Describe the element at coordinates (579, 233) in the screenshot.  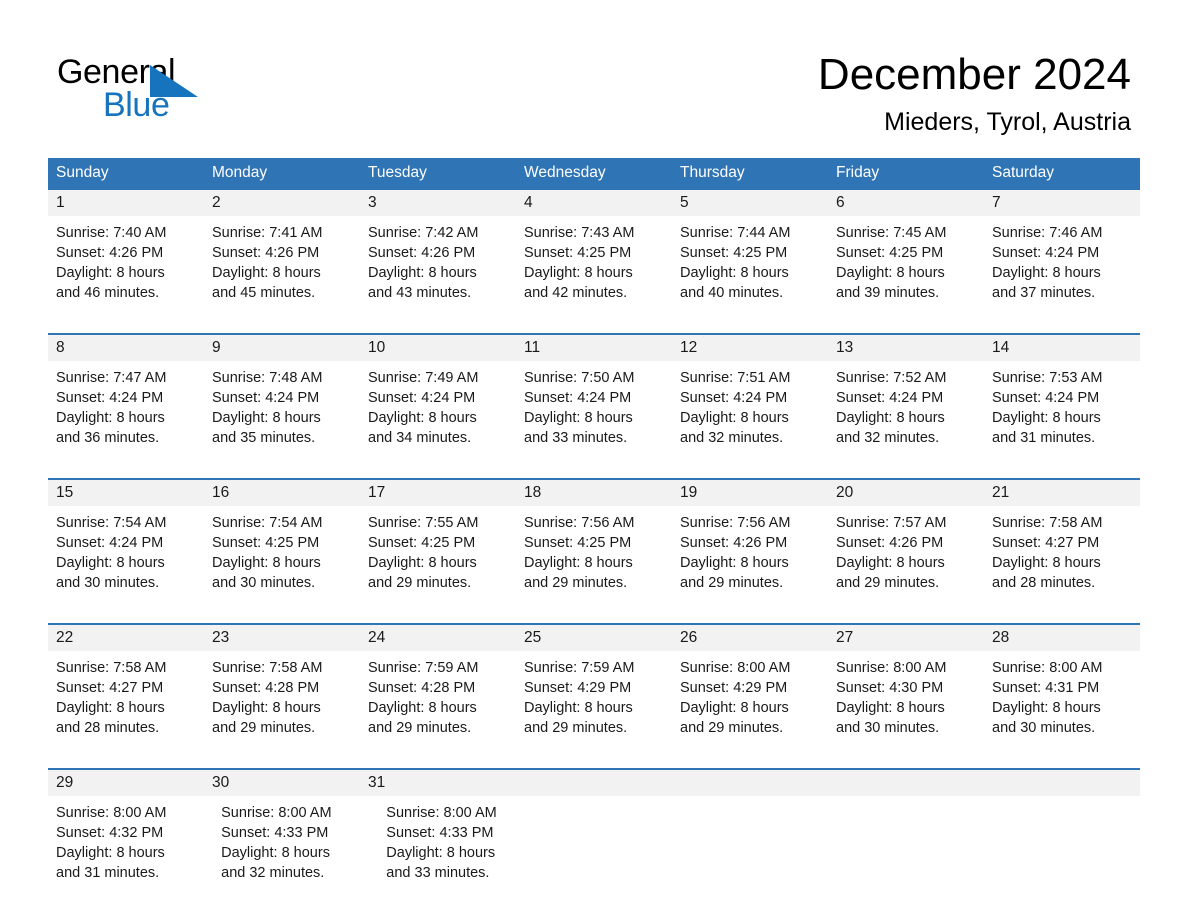
I see `sunrise-text: Sunrise: 7:43 AM` at that location.